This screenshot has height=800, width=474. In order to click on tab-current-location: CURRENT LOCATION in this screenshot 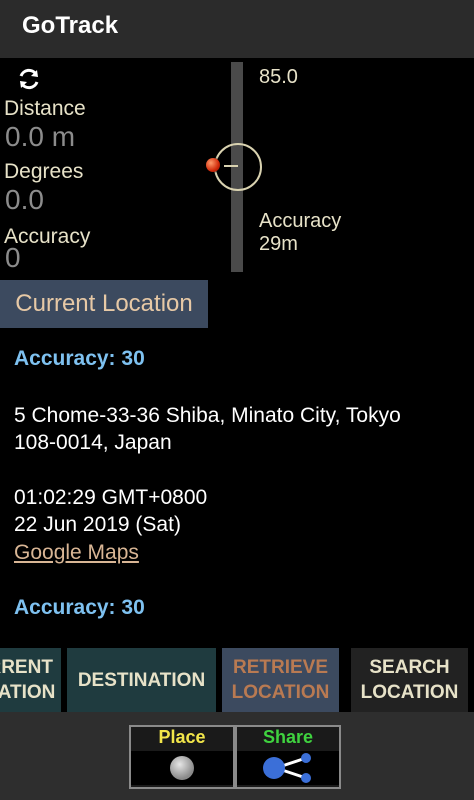, I will do `click(30, 680)`.